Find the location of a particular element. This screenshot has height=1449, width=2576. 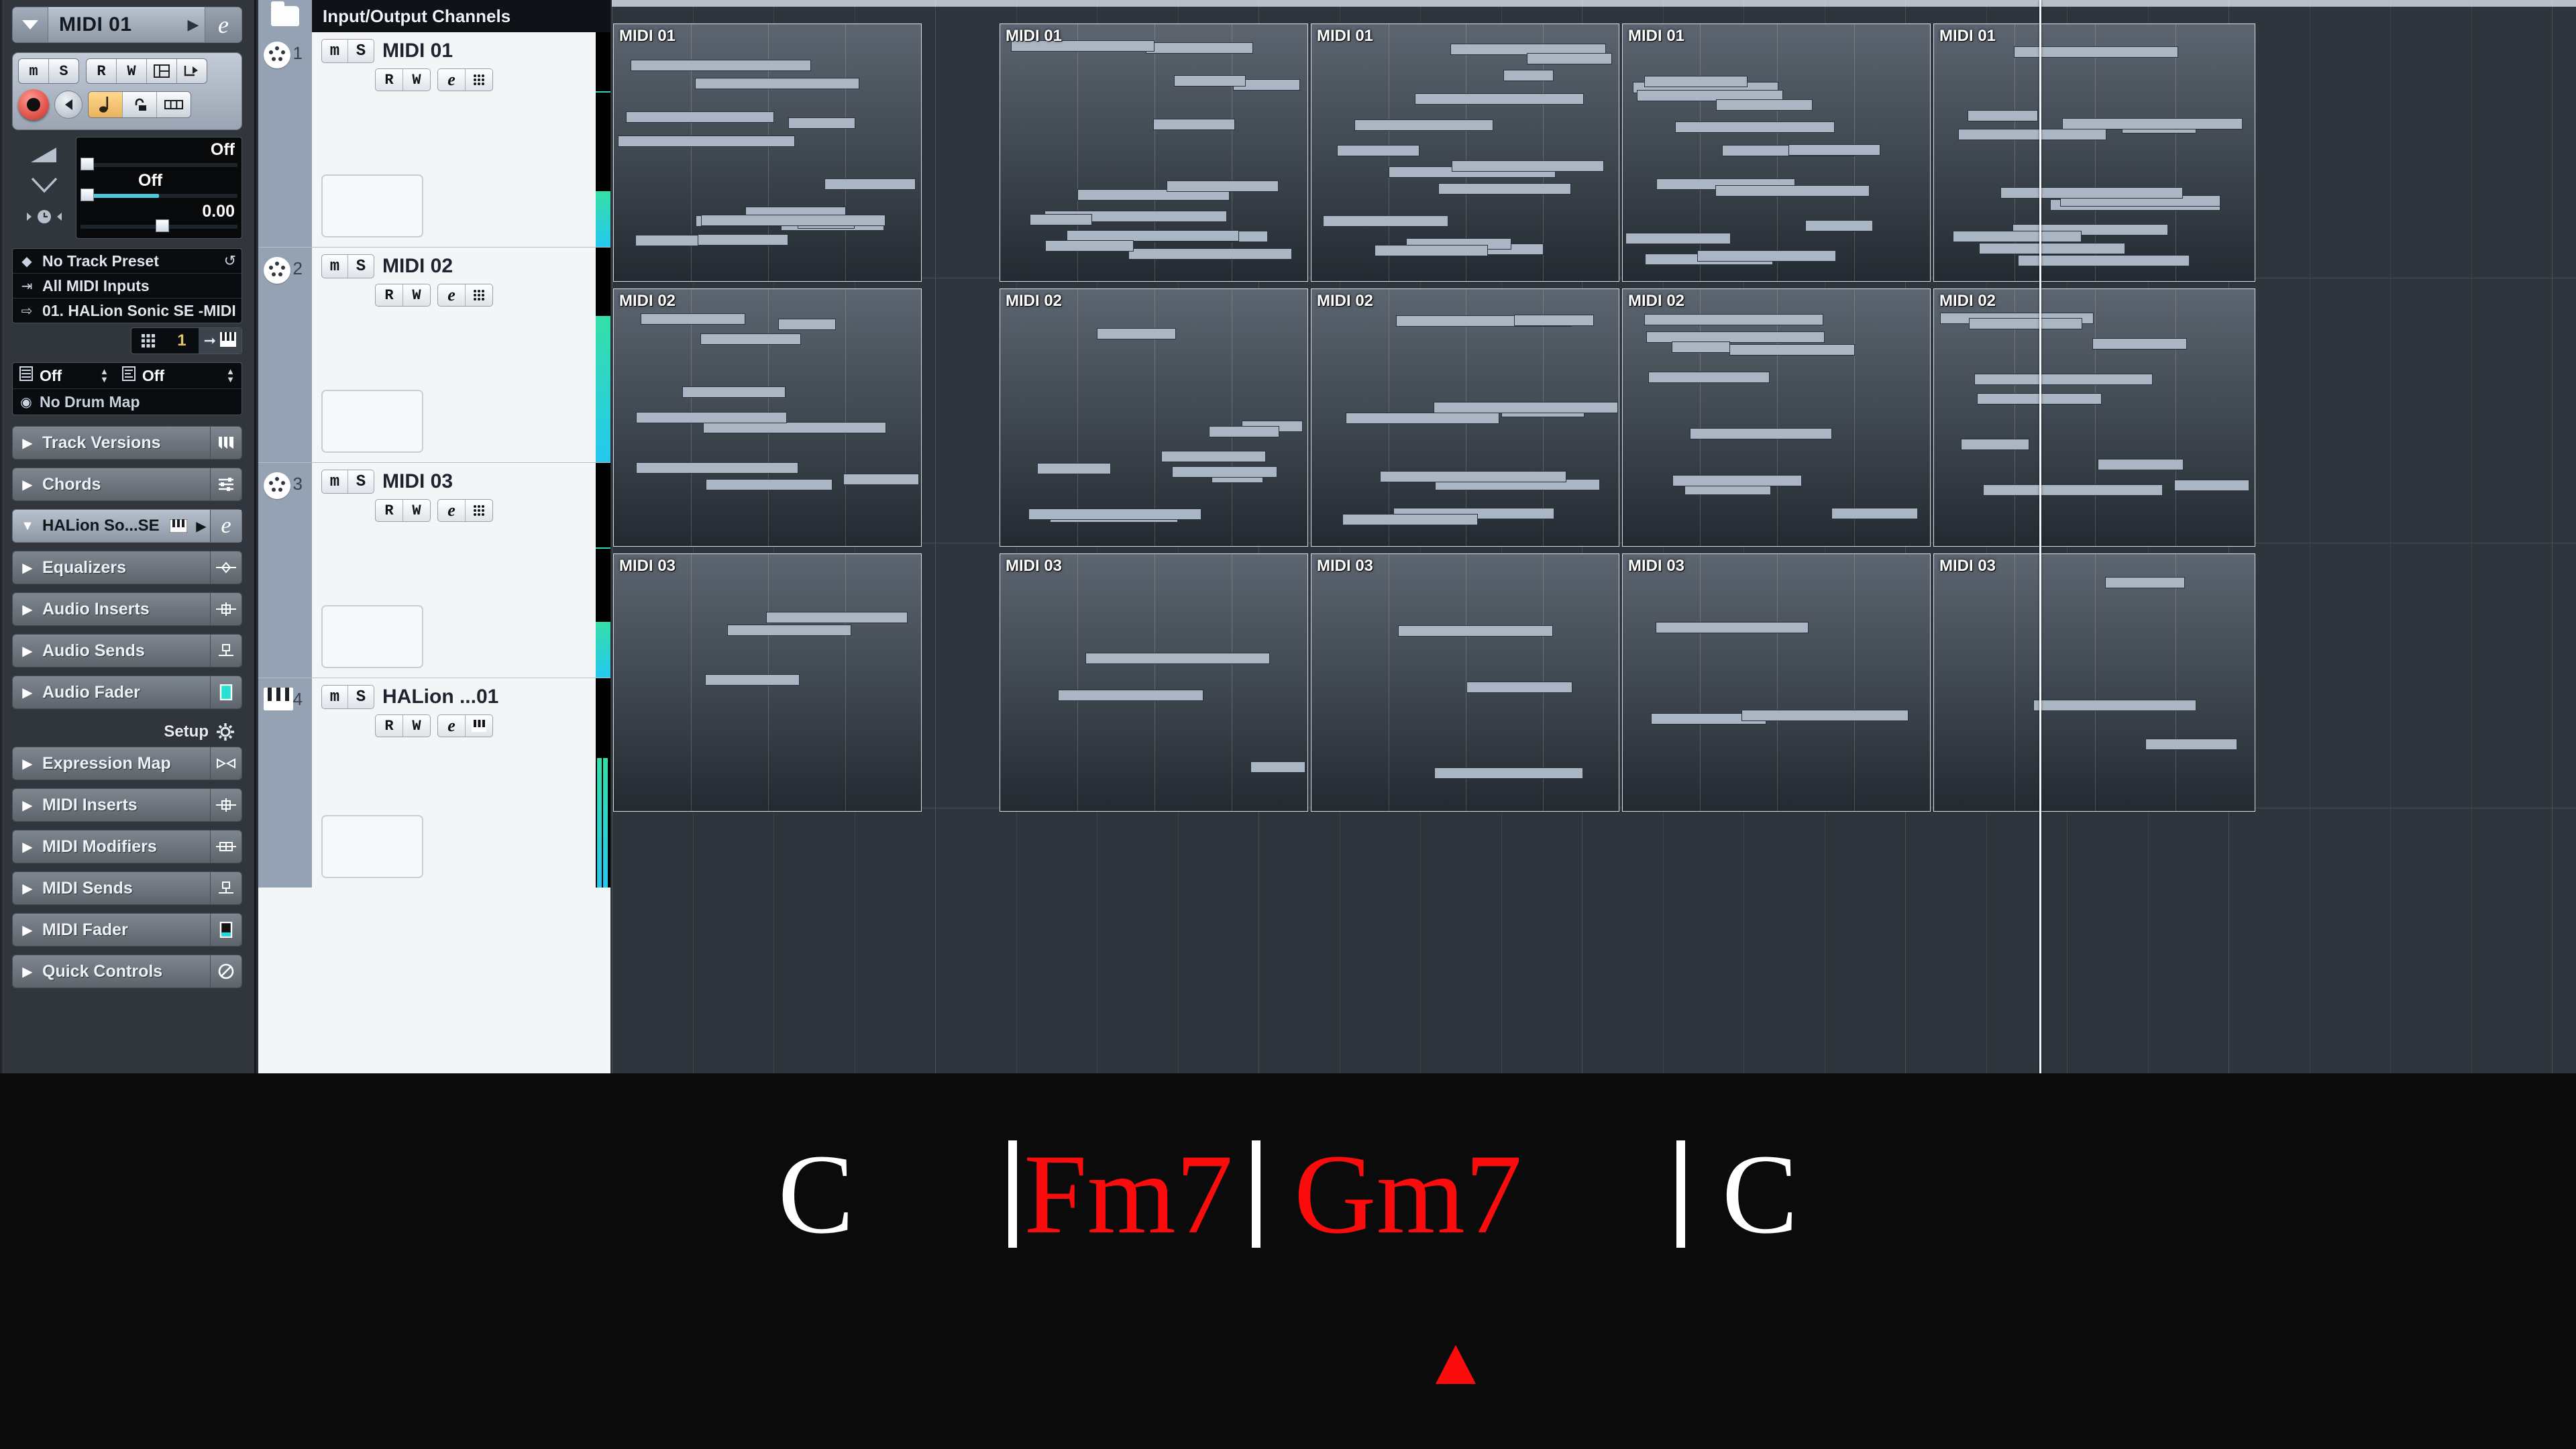

record-enable-button is located at coordinates (33, 104).